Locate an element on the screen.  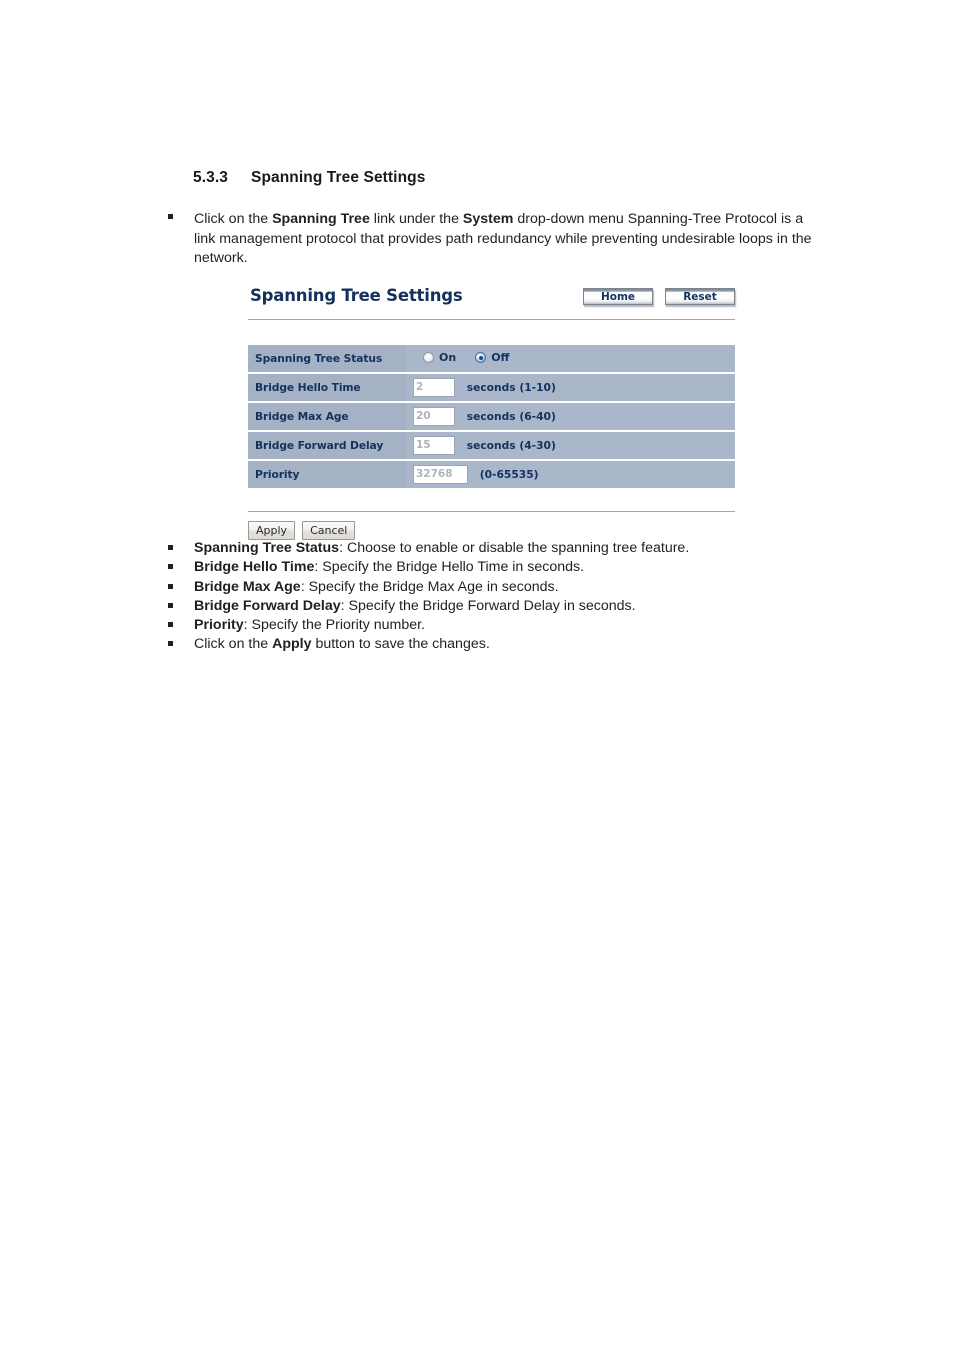
label-priority: Priority is located at coordinates (327, 474).